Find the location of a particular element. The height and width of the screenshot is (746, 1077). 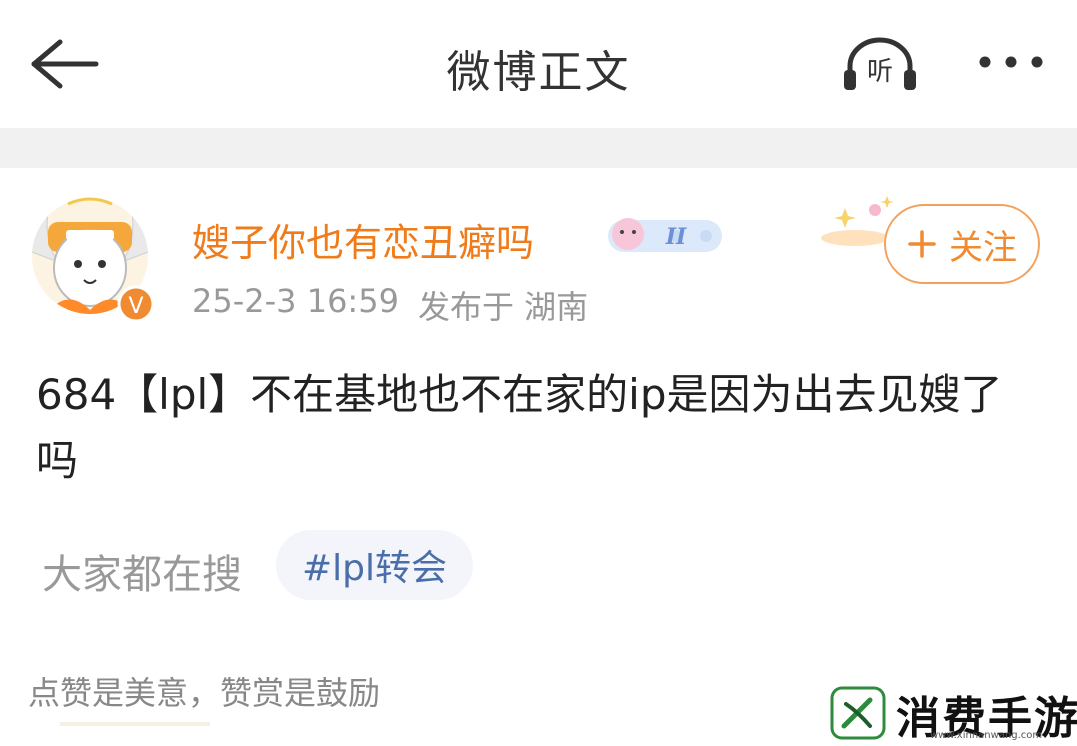

post-location: 发布于 湖南 is located at coordinates (503, 307).